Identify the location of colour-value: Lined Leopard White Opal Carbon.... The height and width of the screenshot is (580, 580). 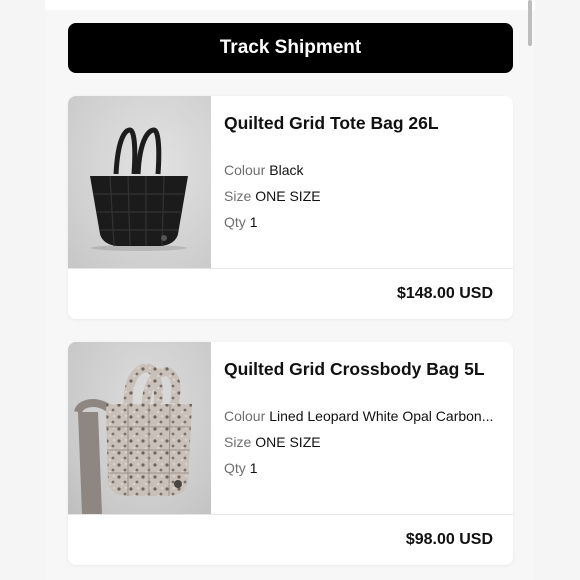
(381, 416).